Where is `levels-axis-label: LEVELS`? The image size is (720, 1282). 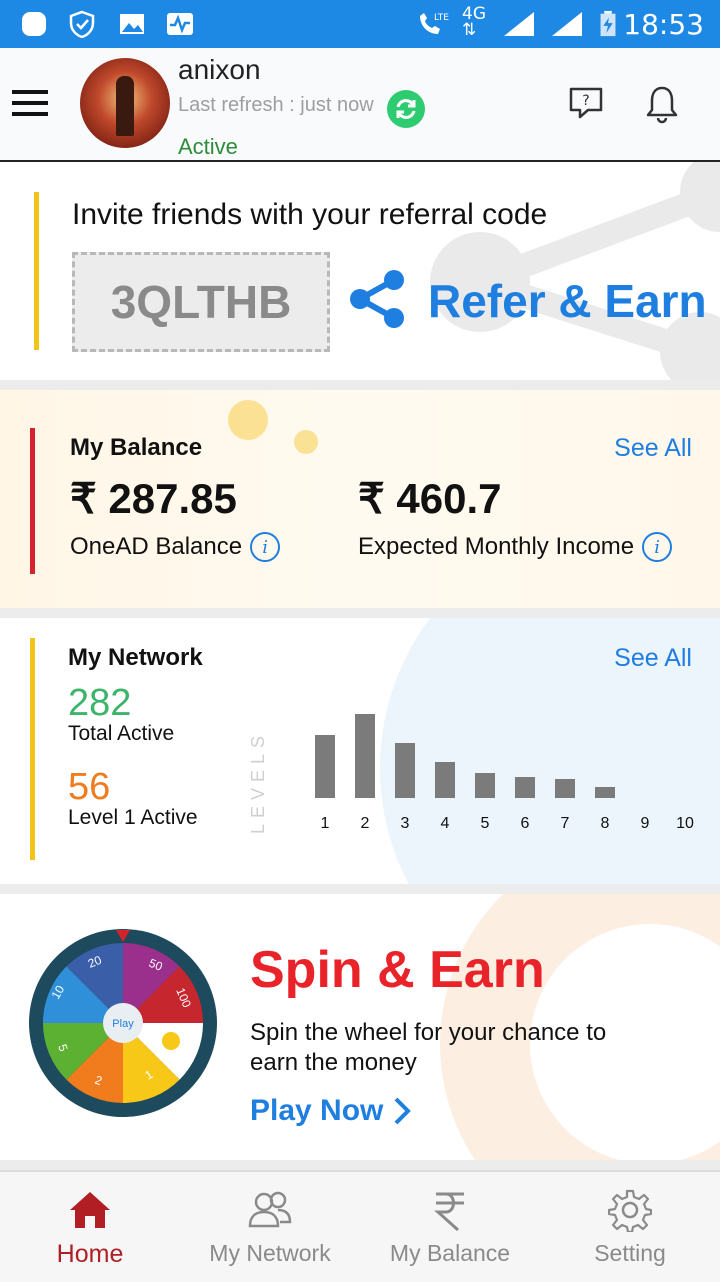
levels-axis-label: LEVELS is located at coordinates (258, 781).